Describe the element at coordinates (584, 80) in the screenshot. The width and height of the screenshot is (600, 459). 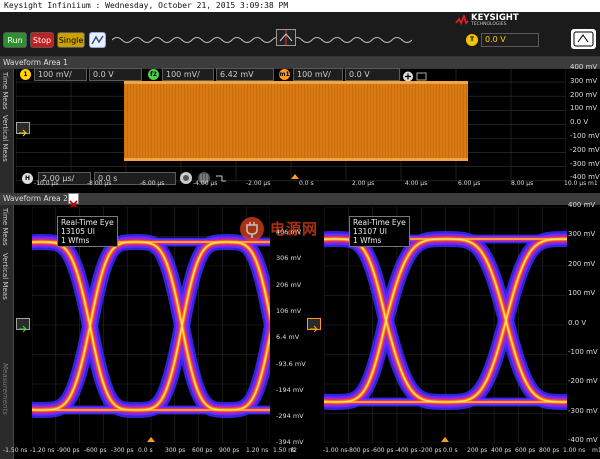
I see `area1-y-tick: 300 mV` at that location.